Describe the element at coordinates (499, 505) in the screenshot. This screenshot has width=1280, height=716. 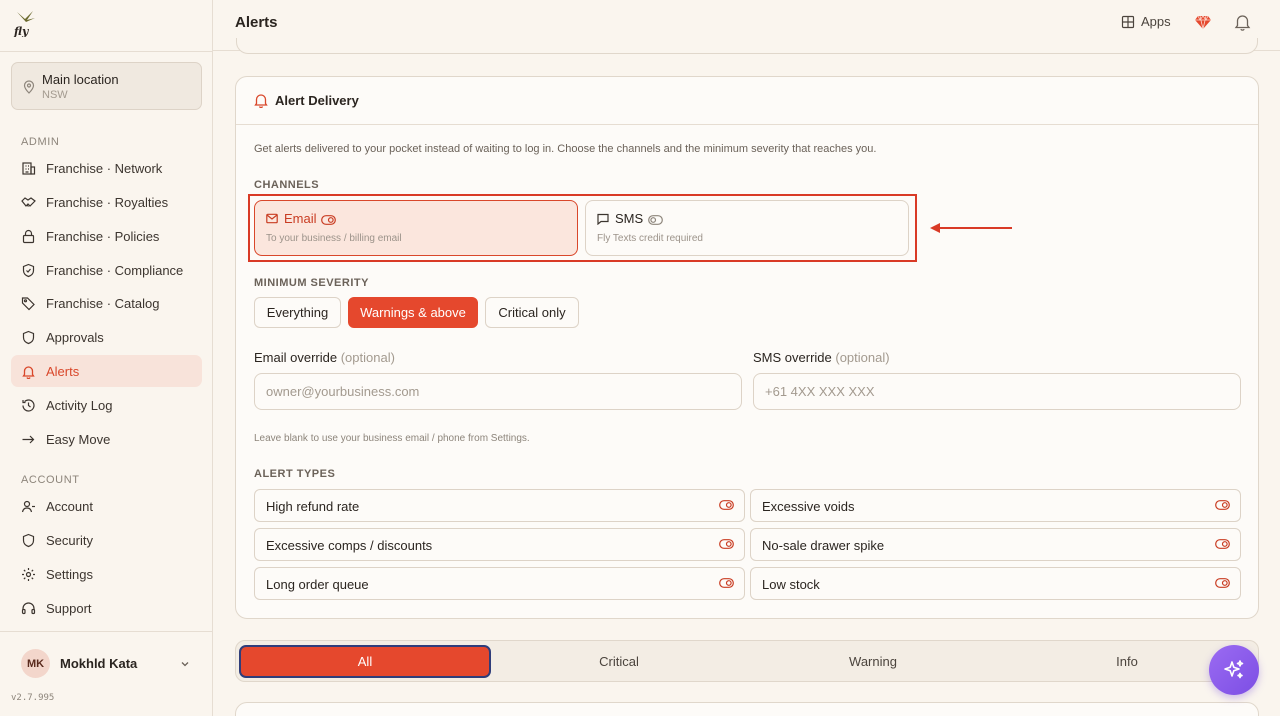
I see `alert-type-row: High refund rate` at that location.